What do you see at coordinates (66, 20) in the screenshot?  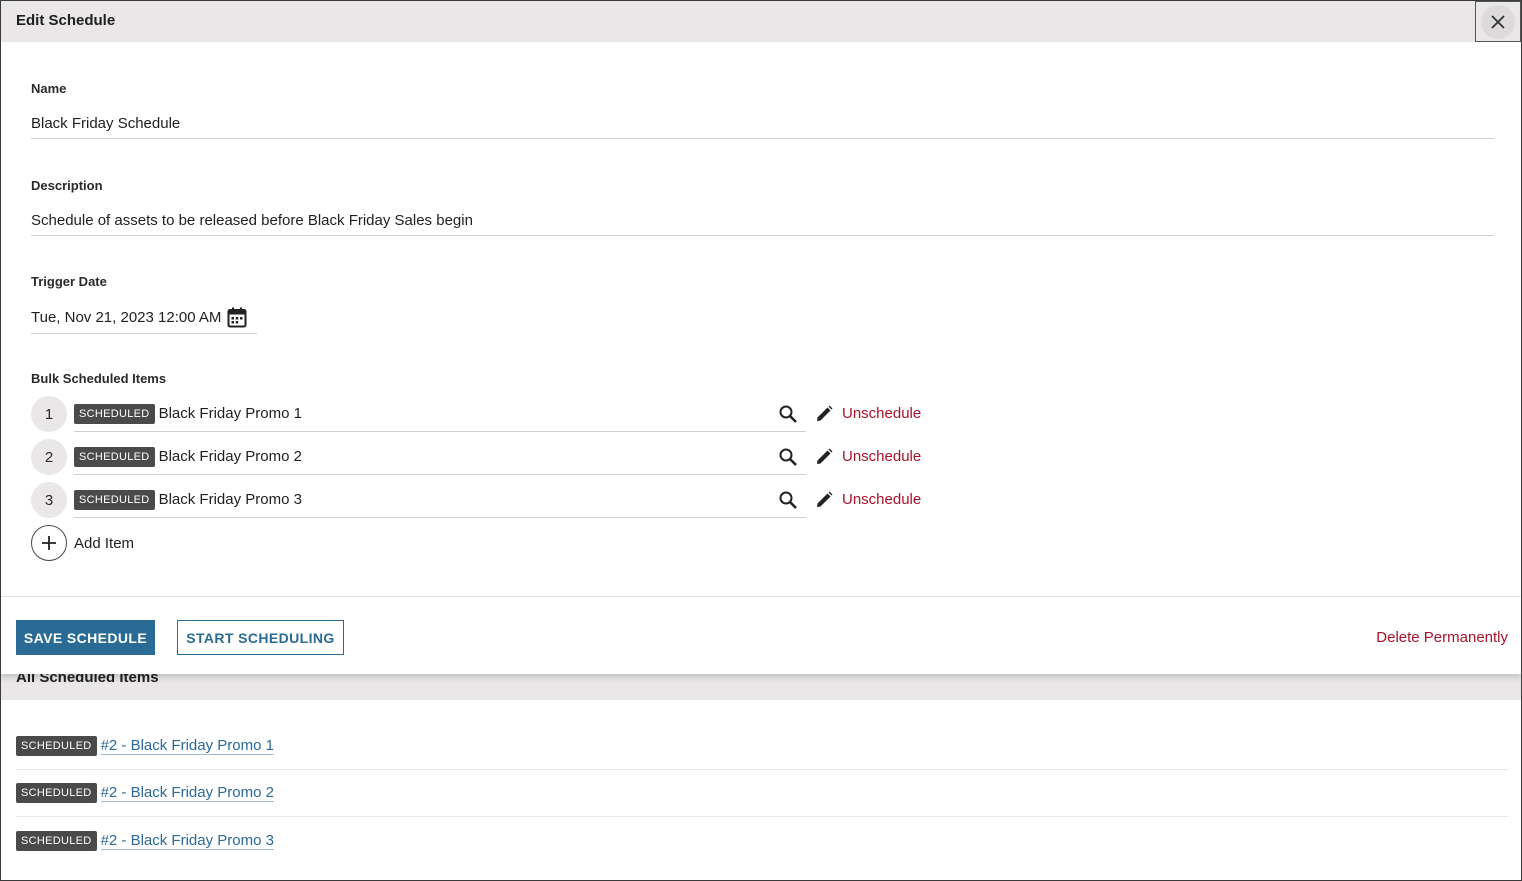 I see `modal-title: Edit Schedule` at bounding box center [66, 20].